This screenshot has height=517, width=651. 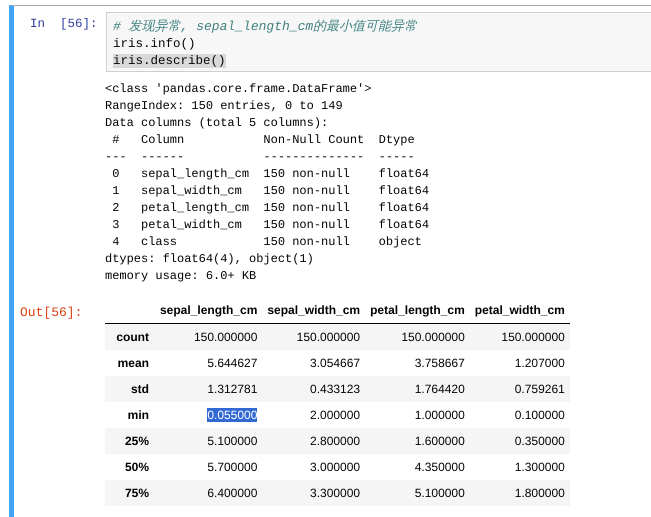 I want to click on table-cell: 2.800000, so click(x=335, y=441).